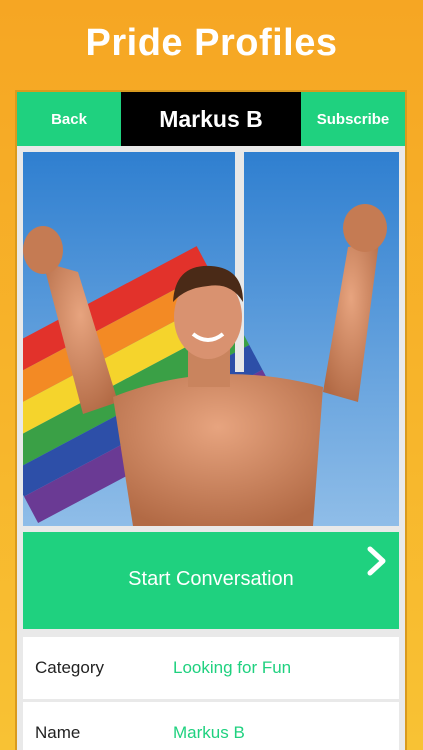  I want to click on detail-label: Name, so click(58, 732).